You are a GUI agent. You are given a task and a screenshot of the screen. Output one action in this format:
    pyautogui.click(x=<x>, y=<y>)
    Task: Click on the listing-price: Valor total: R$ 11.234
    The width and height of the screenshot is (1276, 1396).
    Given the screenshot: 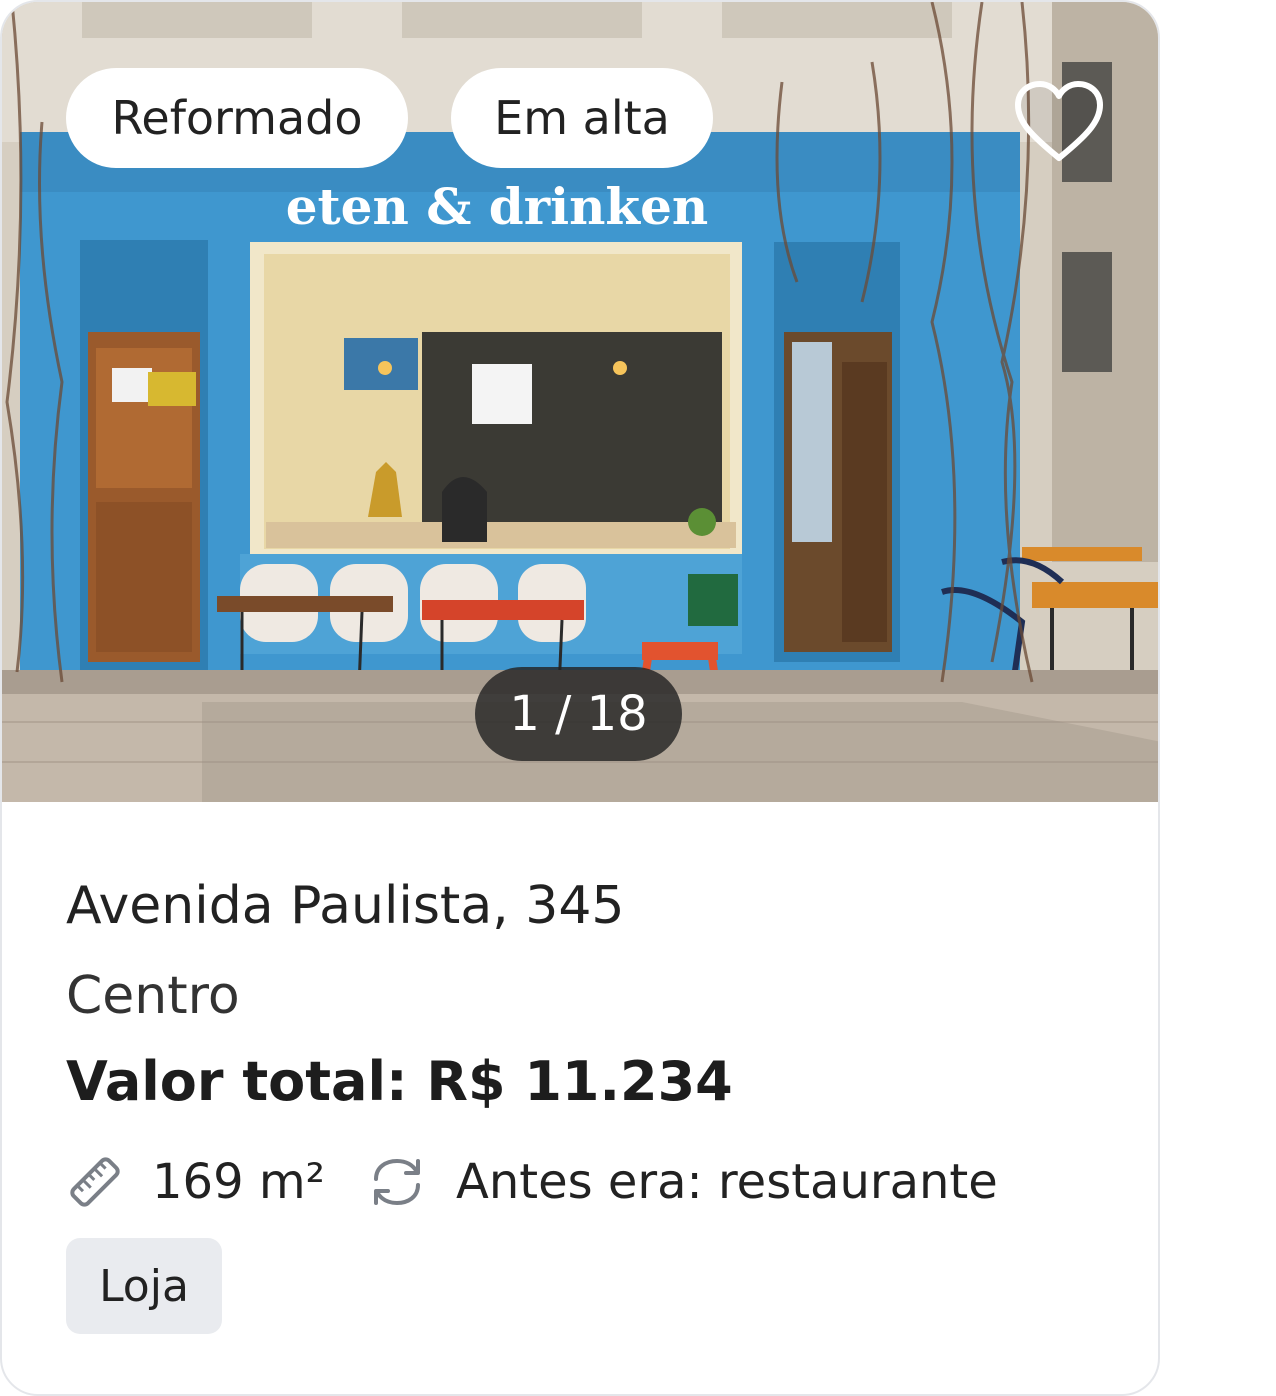 What is the action you would take?
    pyautogui.click(x=399, y=1081)
    